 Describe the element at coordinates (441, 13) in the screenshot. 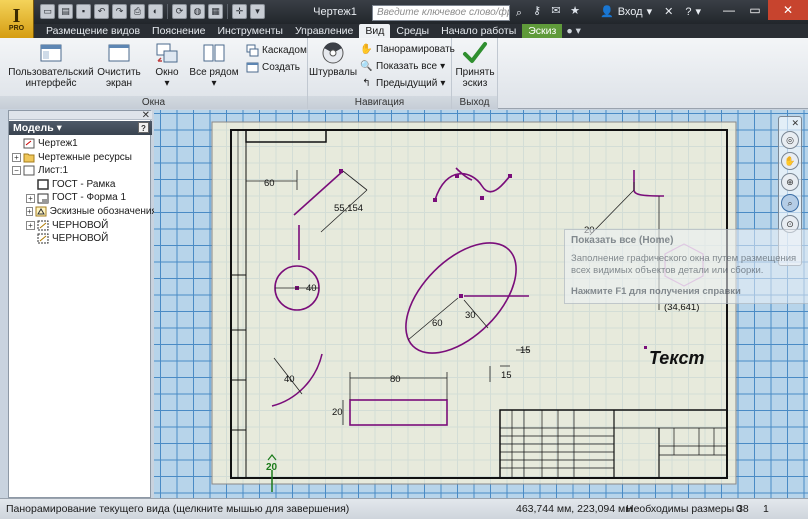

I see `help-search-input: Введите ключевое слово/фразу` at that location.